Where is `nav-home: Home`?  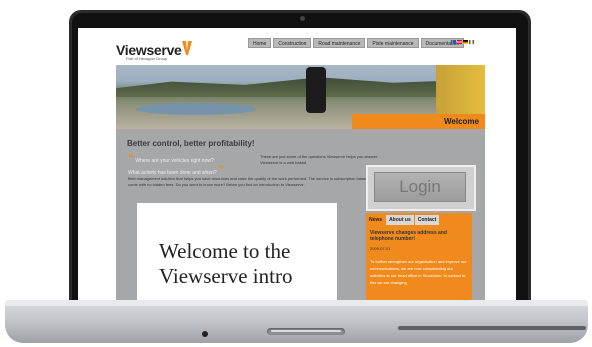
nav-home: Home is located at coordinates (260, 43).